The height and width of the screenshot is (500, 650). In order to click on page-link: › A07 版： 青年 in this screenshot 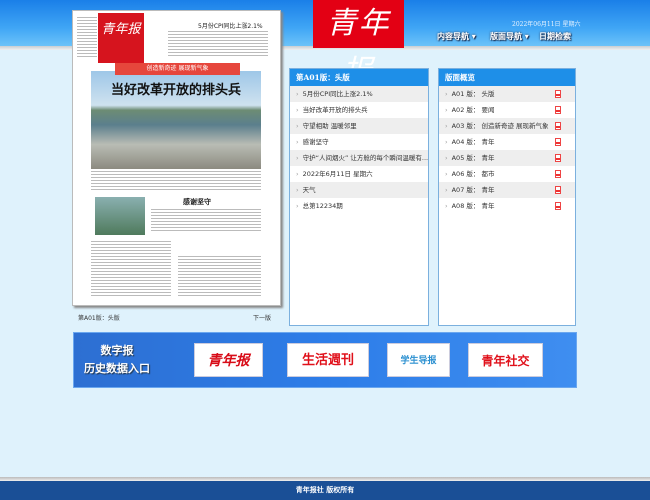, I will do `click(507, 190)`.